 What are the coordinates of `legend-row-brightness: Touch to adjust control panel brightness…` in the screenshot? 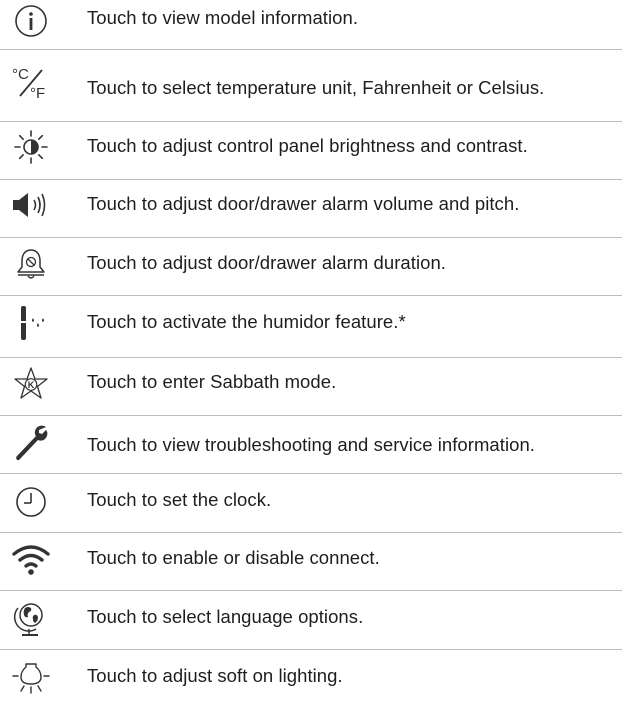 It's located at (312, 149).